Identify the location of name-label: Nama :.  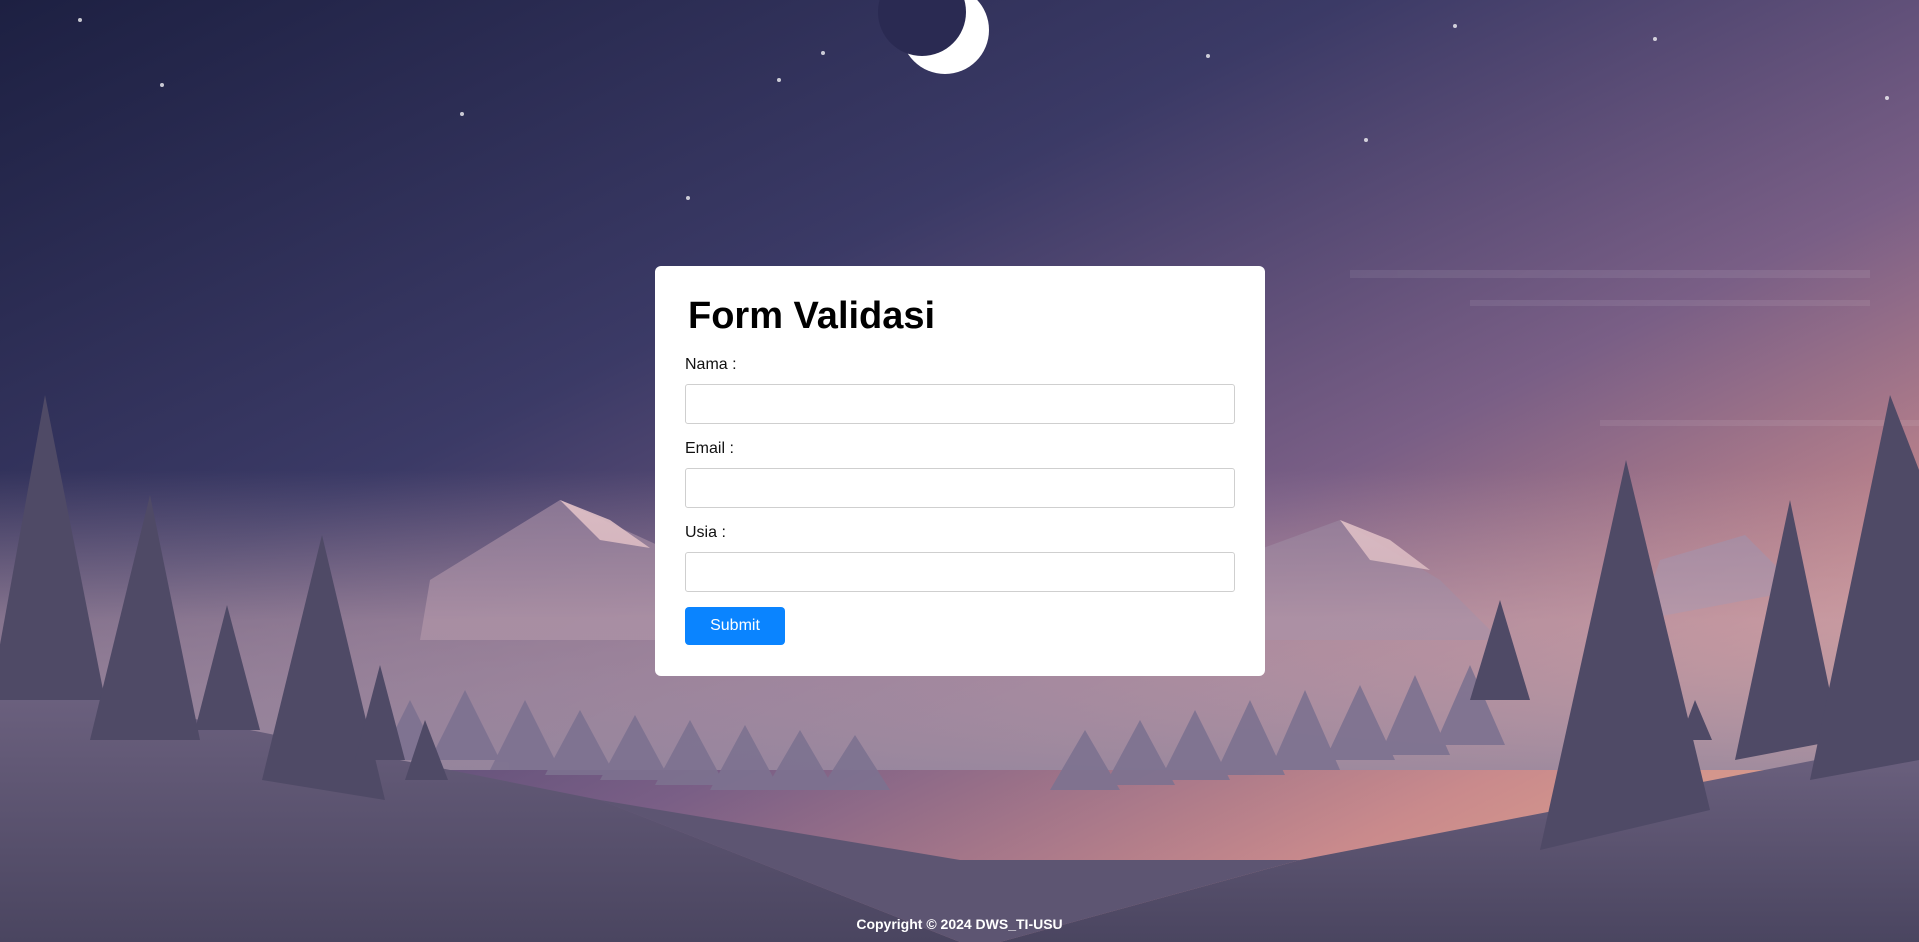
(711, 364).